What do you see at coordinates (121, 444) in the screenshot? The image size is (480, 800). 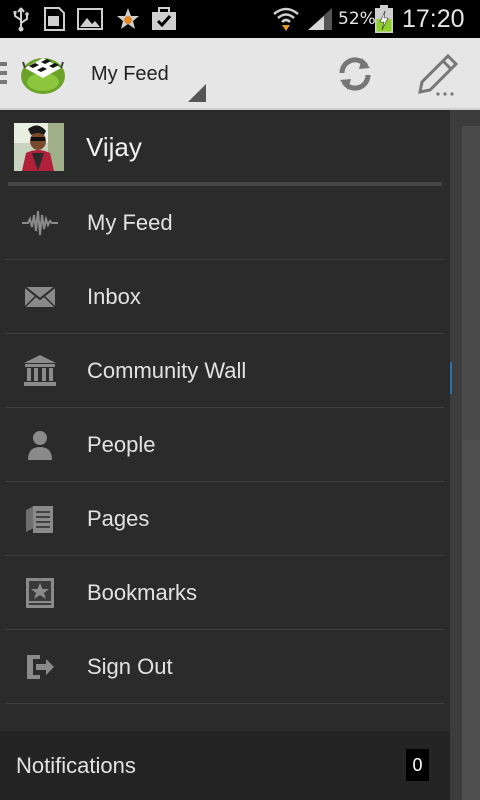 I see `menu-item-label: People` at bounding box center [121, 444].